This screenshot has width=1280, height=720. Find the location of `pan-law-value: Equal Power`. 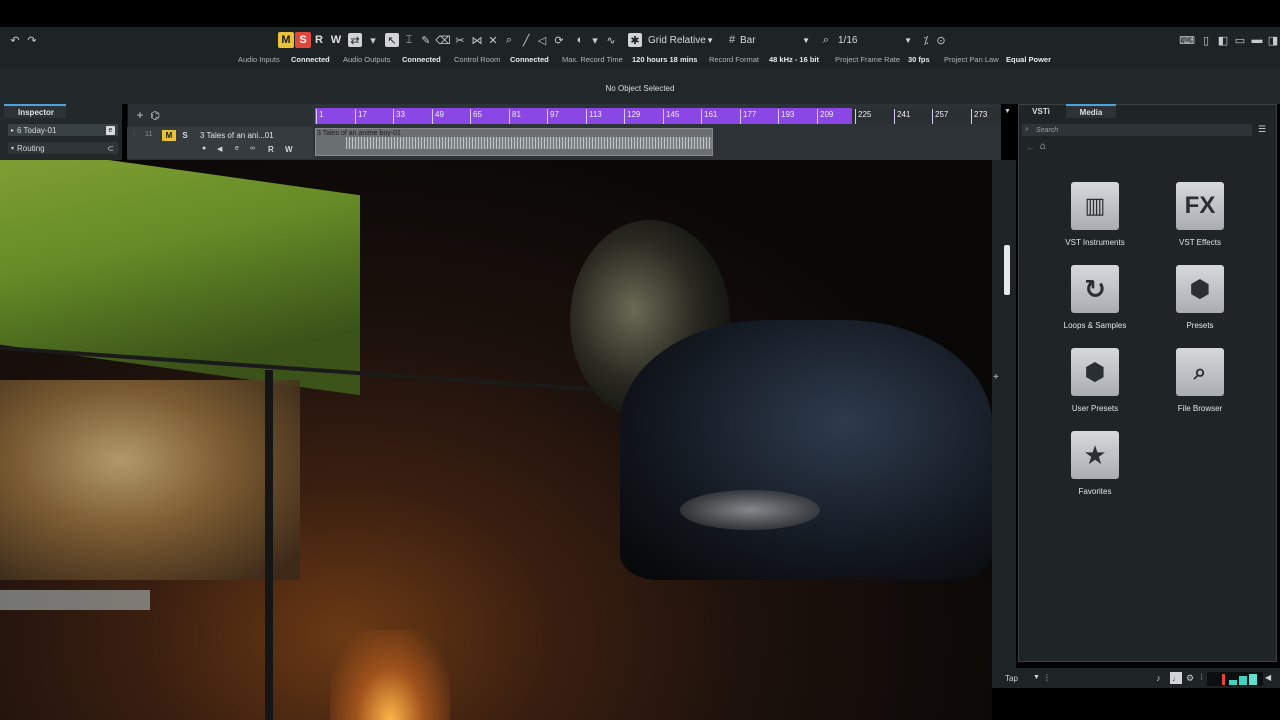

pan-law-value: Equal Power is located at coordinates (1028, 59).